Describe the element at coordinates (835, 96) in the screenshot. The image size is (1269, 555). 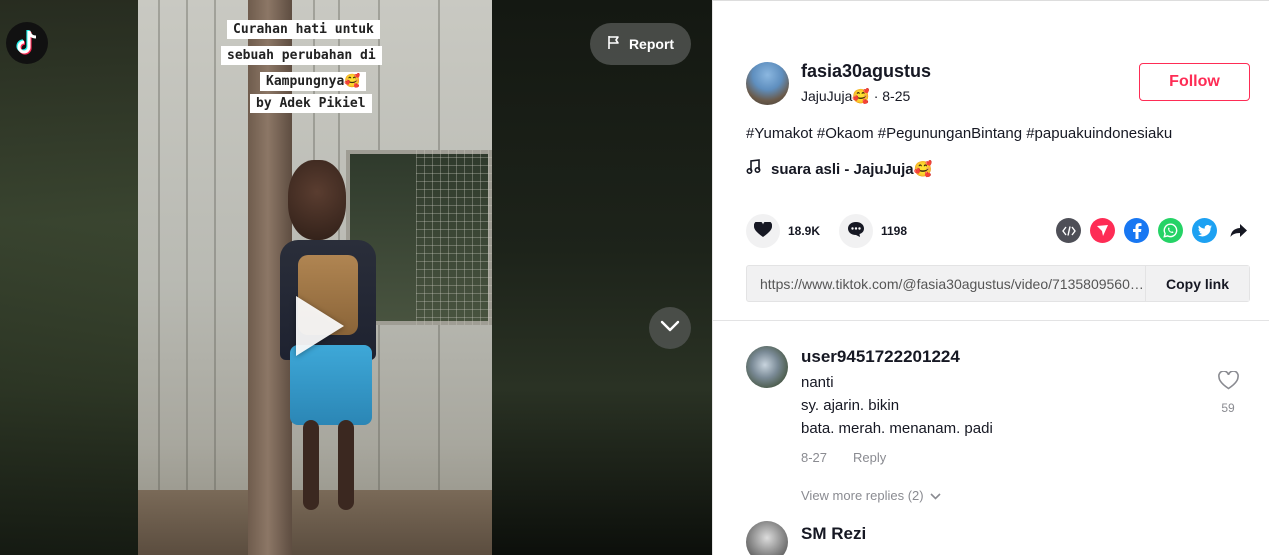
I see `author-nickname: JajuJuja🥰` at that location.